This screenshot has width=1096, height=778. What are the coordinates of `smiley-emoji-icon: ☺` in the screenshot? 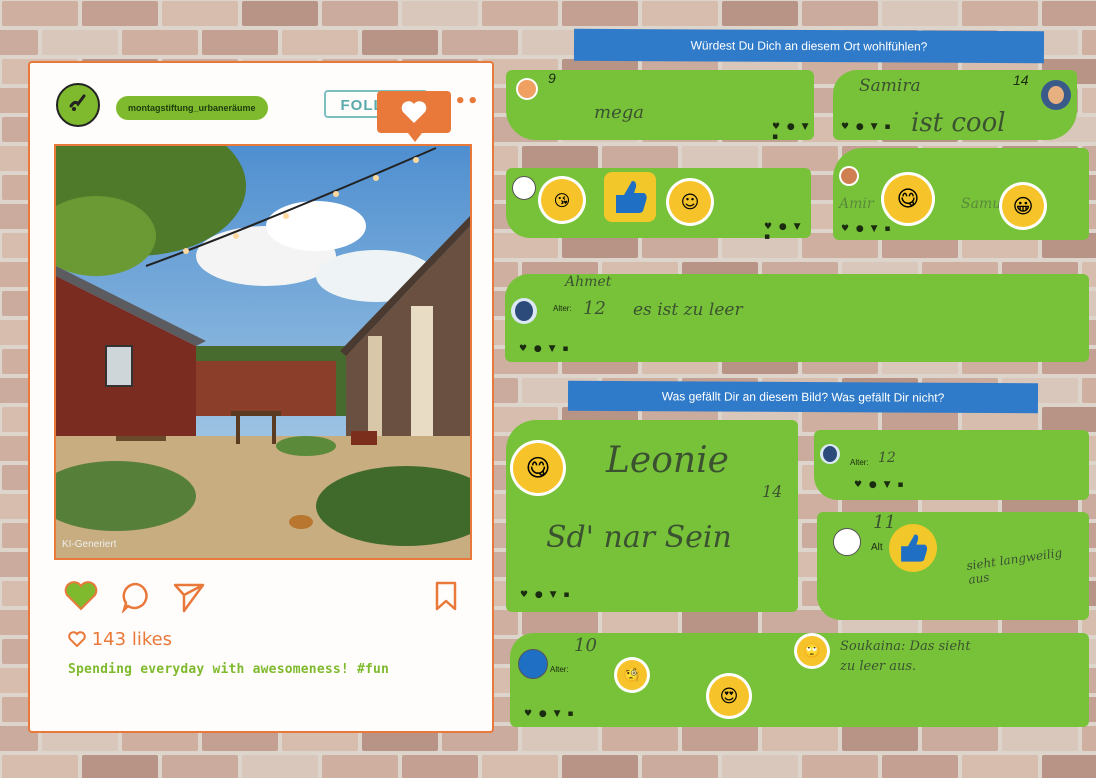 It's located at (690, 202).